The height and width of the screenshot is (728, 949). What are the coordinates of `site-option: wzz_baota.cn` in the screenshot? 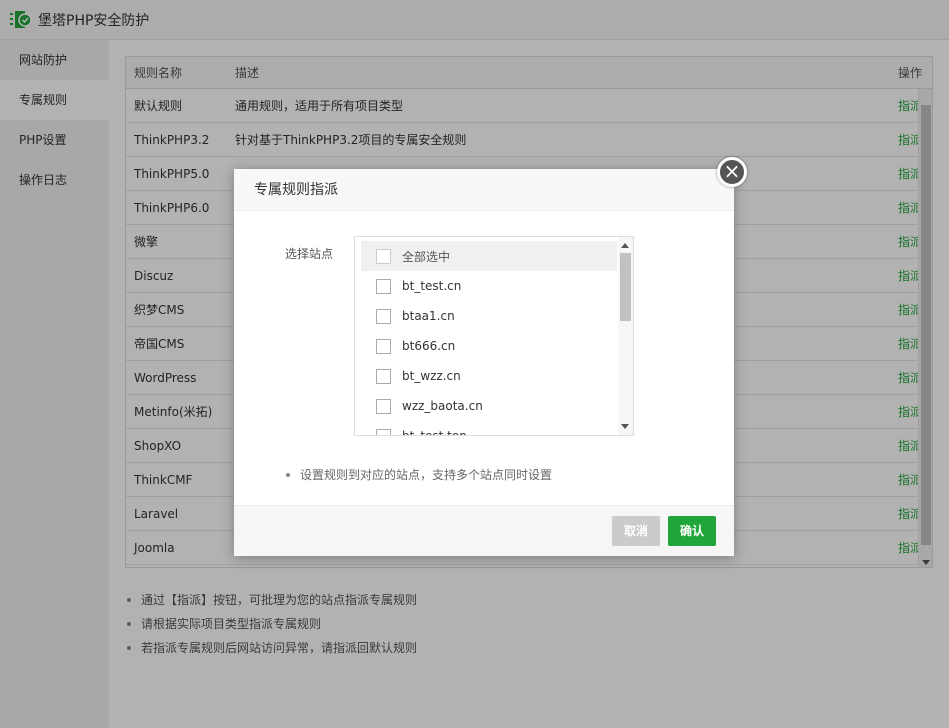 It's located at (489, 406).